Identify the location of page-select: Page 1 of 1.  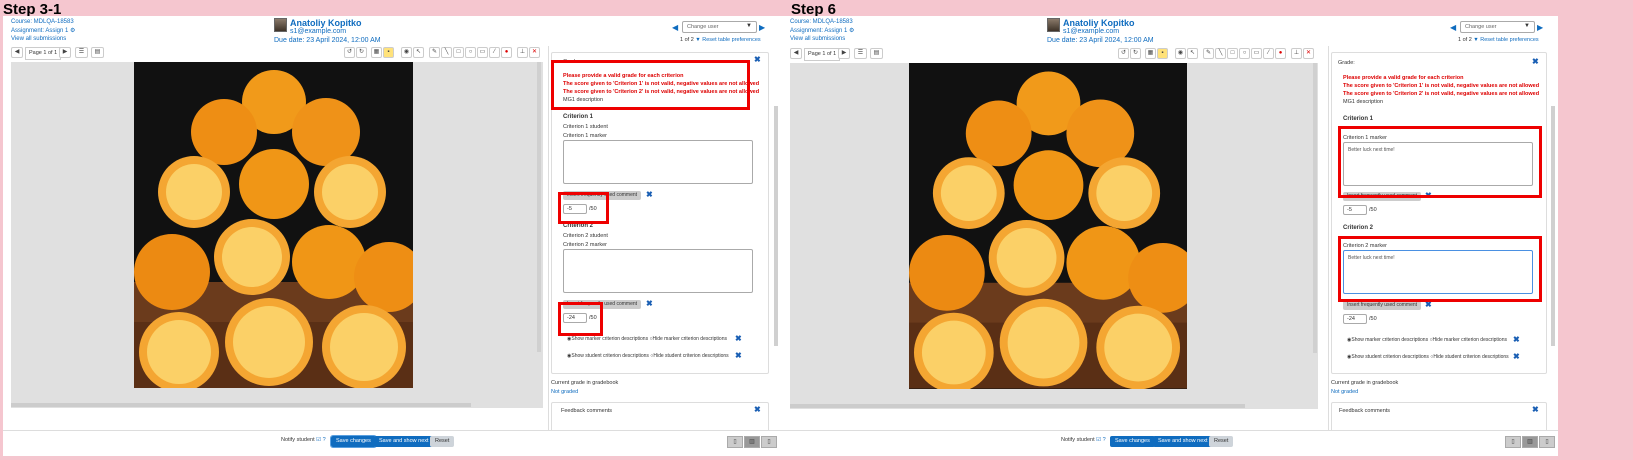
(822, 54).